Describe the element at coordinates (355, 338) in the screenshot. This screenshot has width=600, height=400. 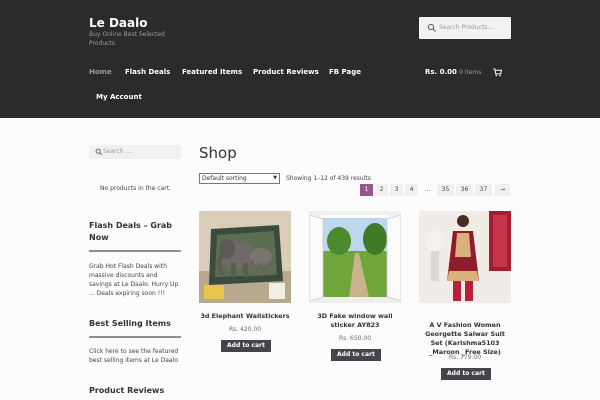
I see `product-price: Rs. 650.00` at that location.